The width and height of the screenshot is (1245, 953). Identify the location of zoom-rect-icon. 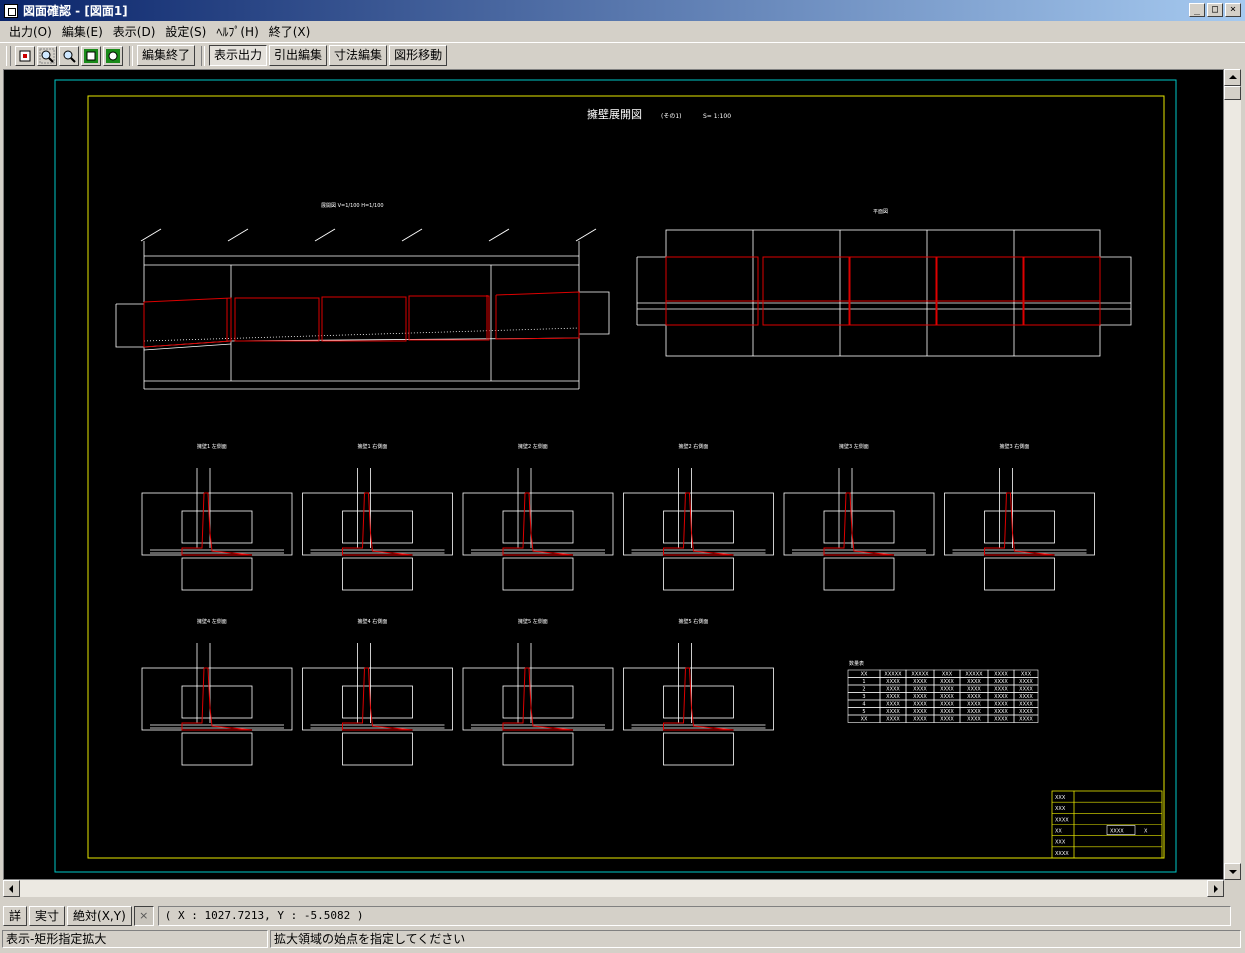
(47, 55).